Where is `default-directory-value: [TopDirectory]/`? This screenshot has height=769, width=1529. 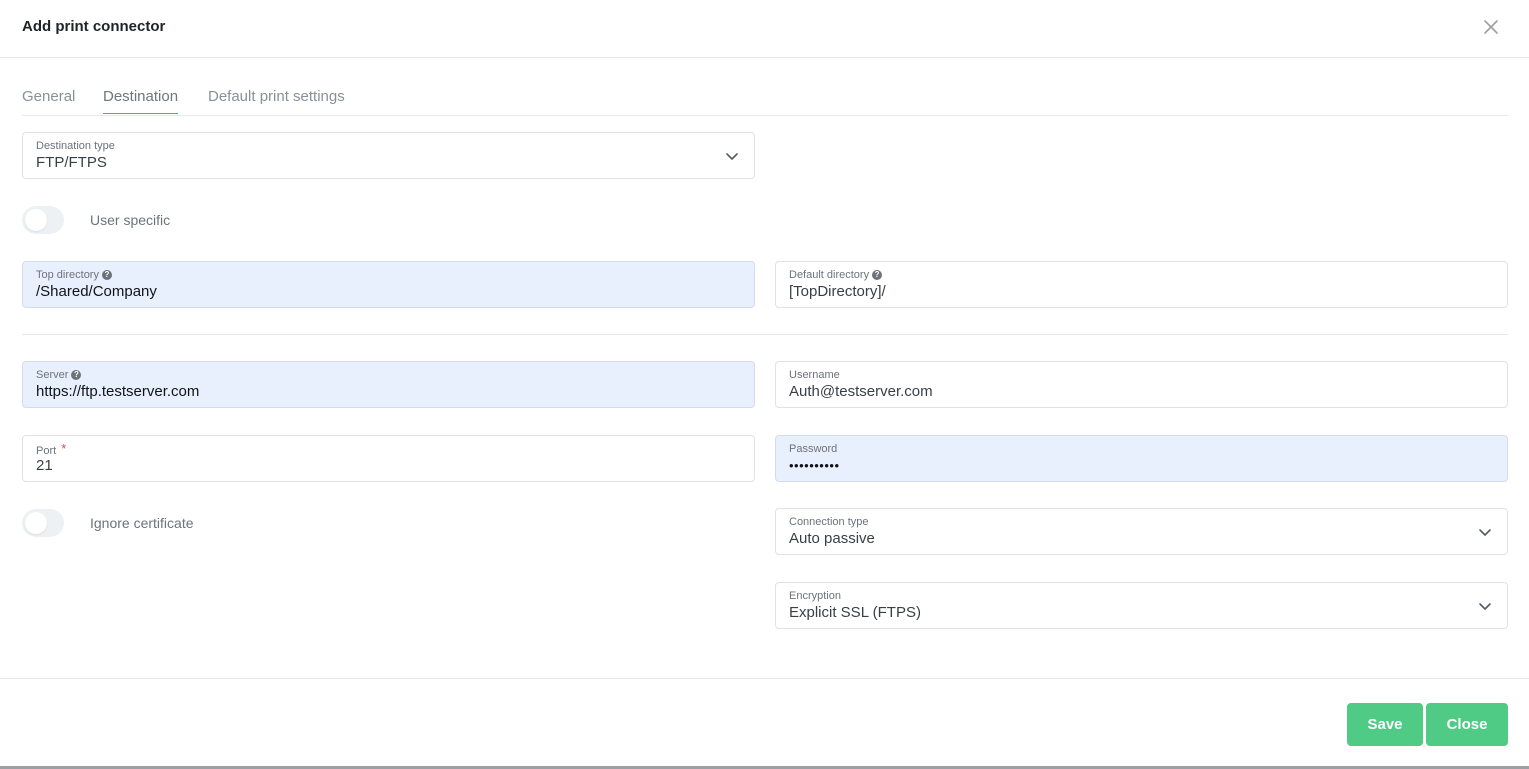
default-directory-value: [TopDirectory]/ is located at coordinates (837, 291).